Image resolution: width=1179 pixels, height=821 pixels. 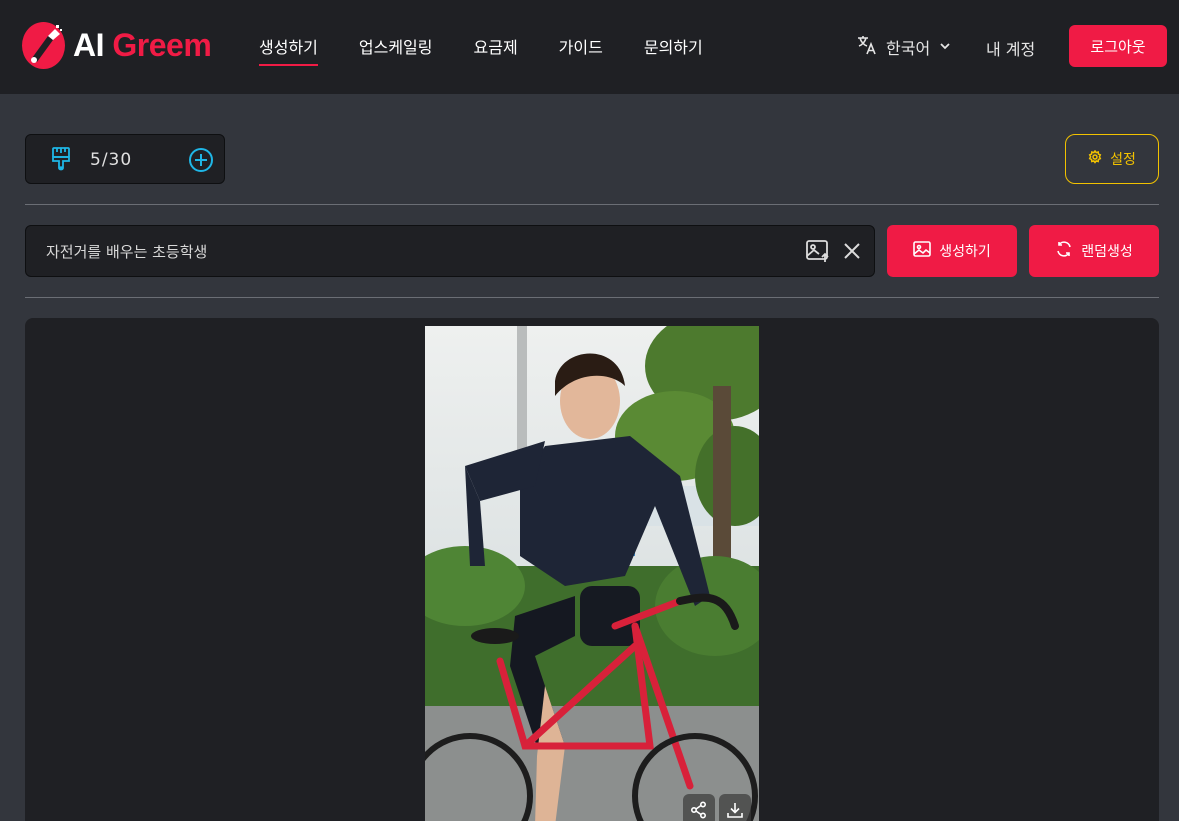 I want to click on translate-icon, so click(x=867, y=47).